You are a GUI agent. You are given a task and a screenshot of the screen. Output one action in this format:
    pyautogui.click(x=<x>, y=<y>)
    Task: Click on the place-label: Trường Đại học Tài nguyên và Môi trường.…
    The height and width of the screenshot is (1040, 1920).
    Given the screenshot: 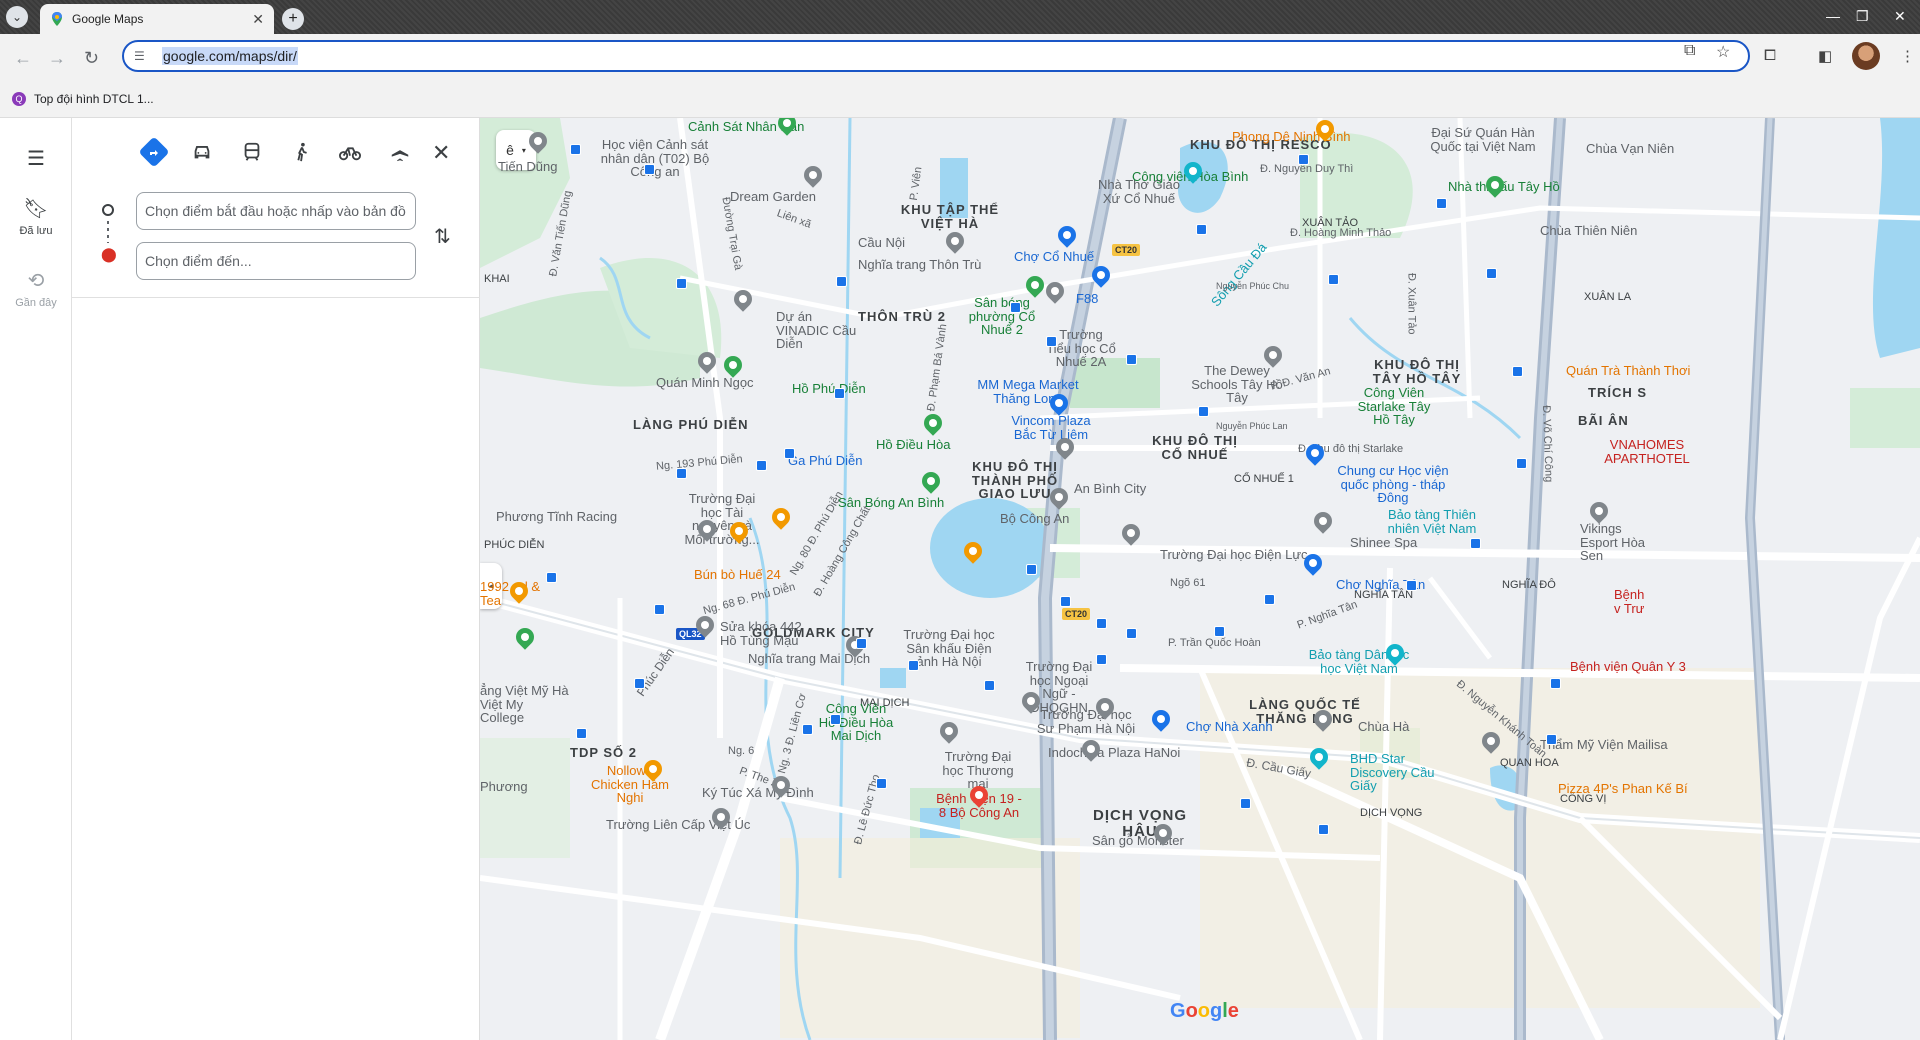 What is the action you would take?
    pyautogui.click(x=722, y=519)
    